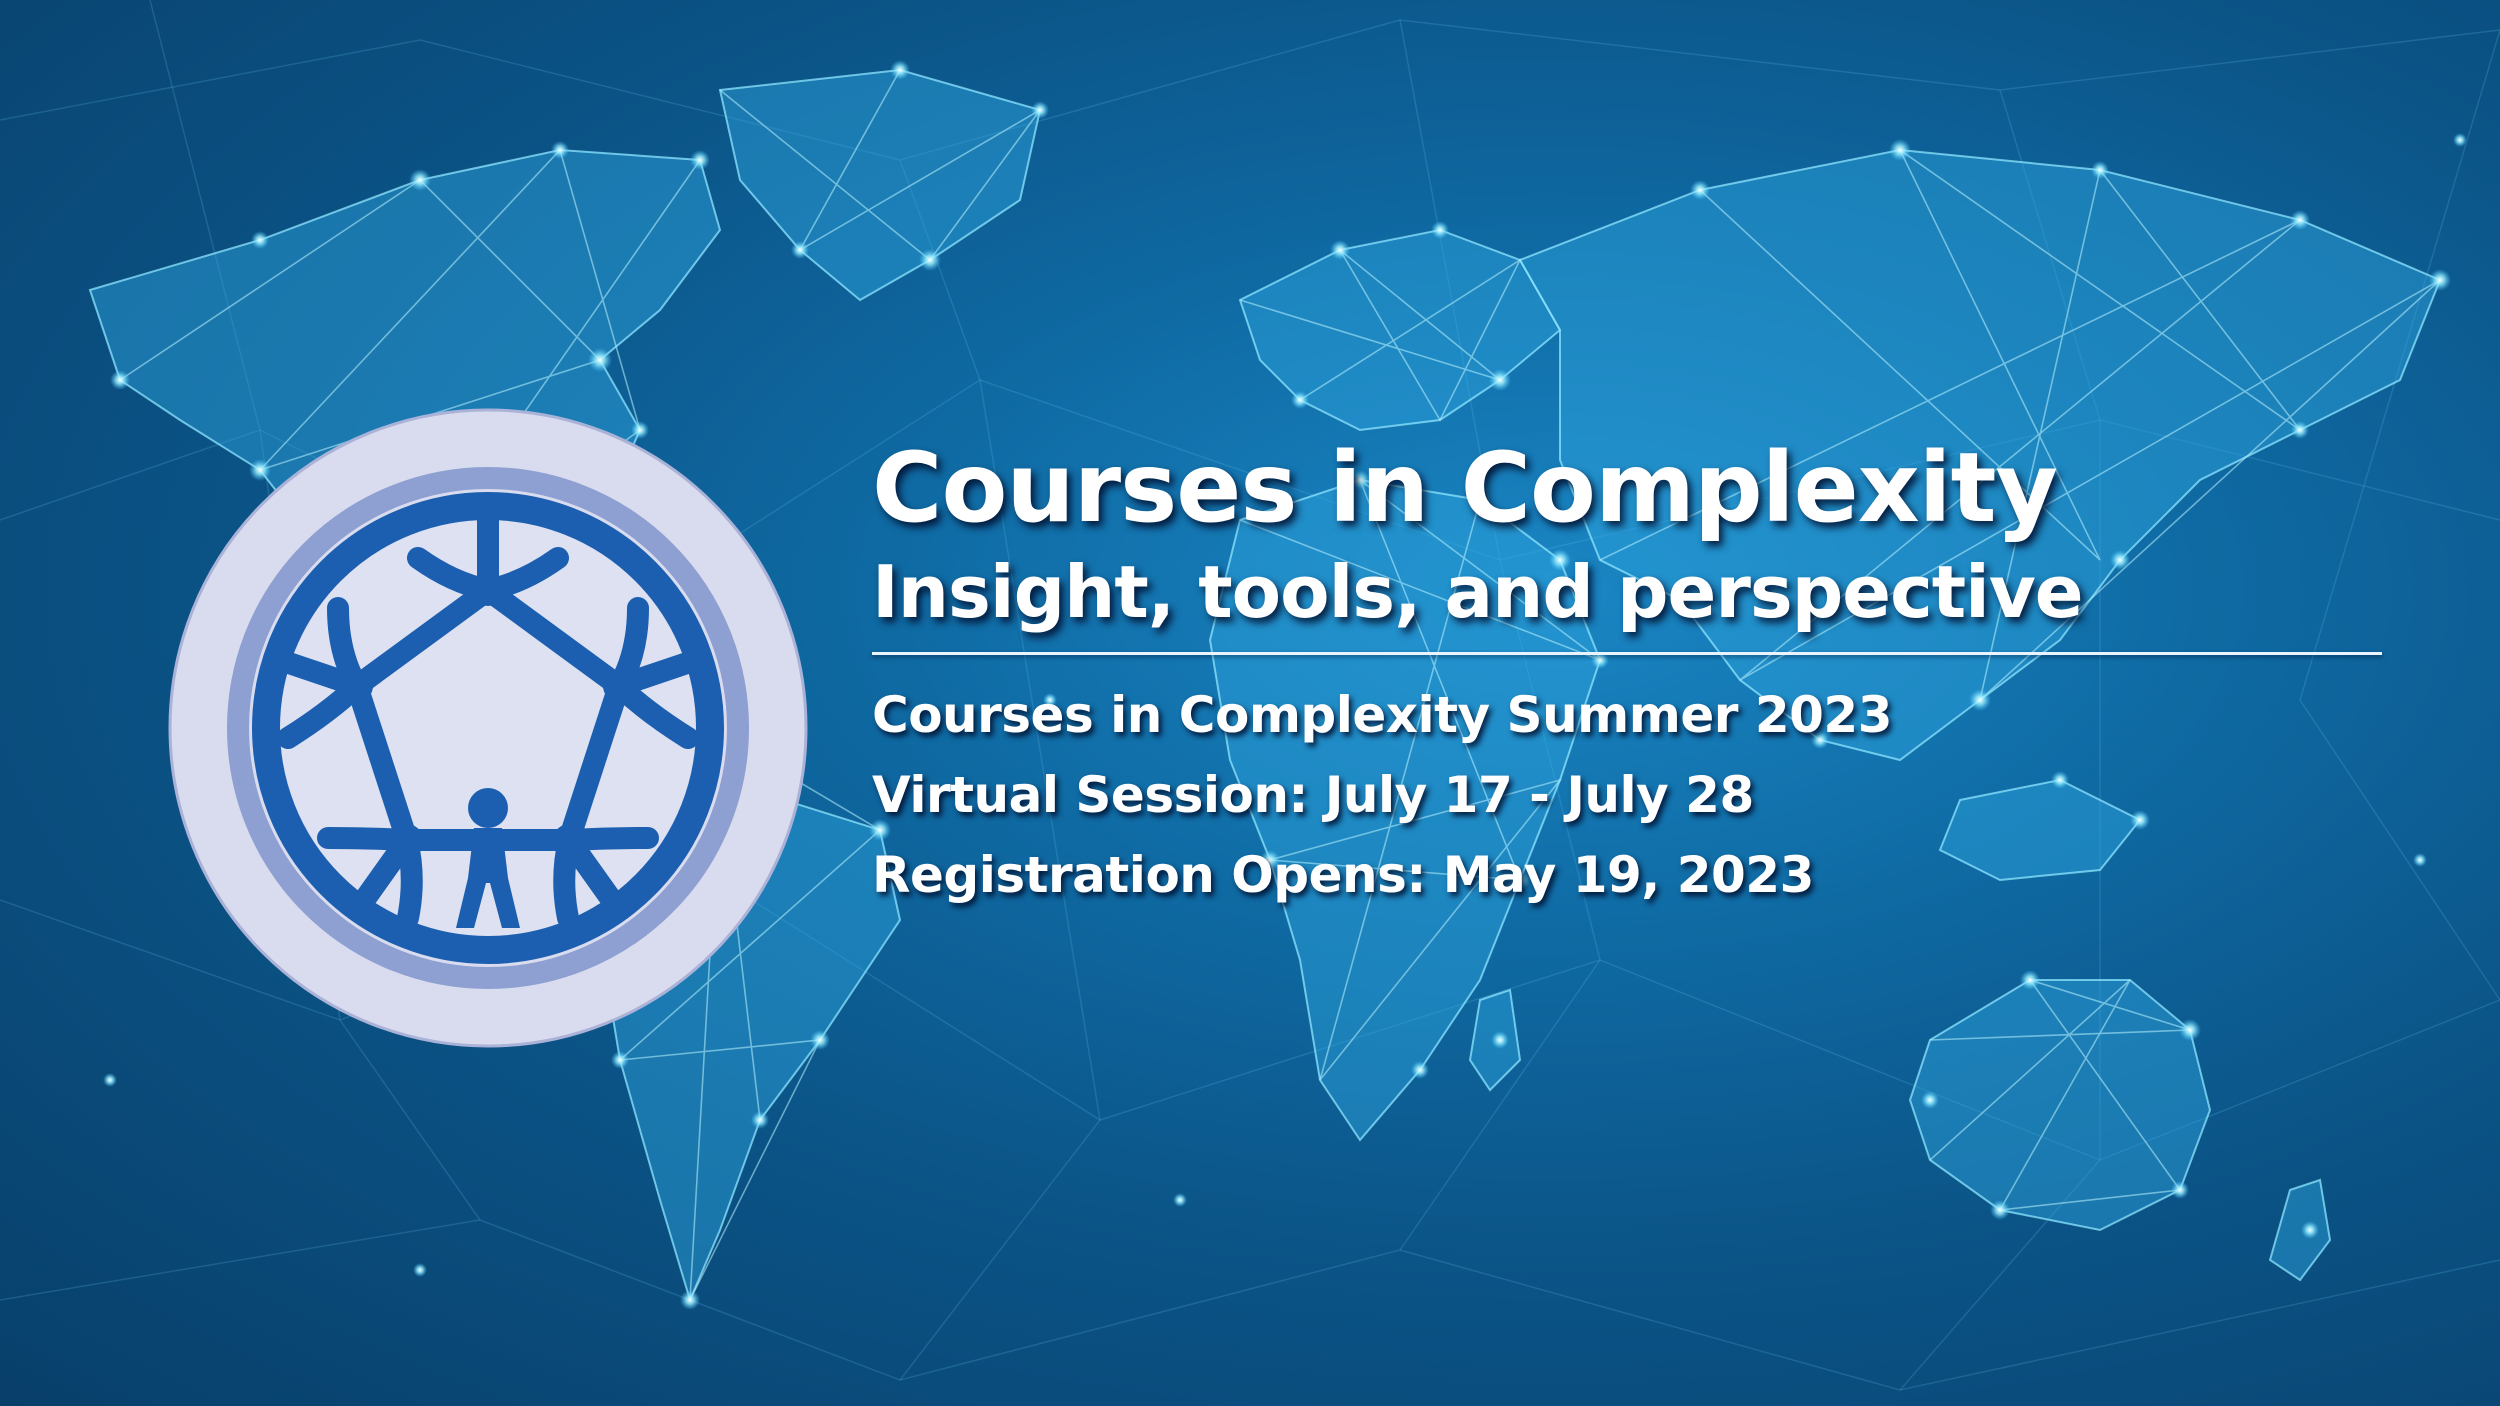  Describe the element at coordinates (1627, 653) in the screenshot. I see `divider` at that location.